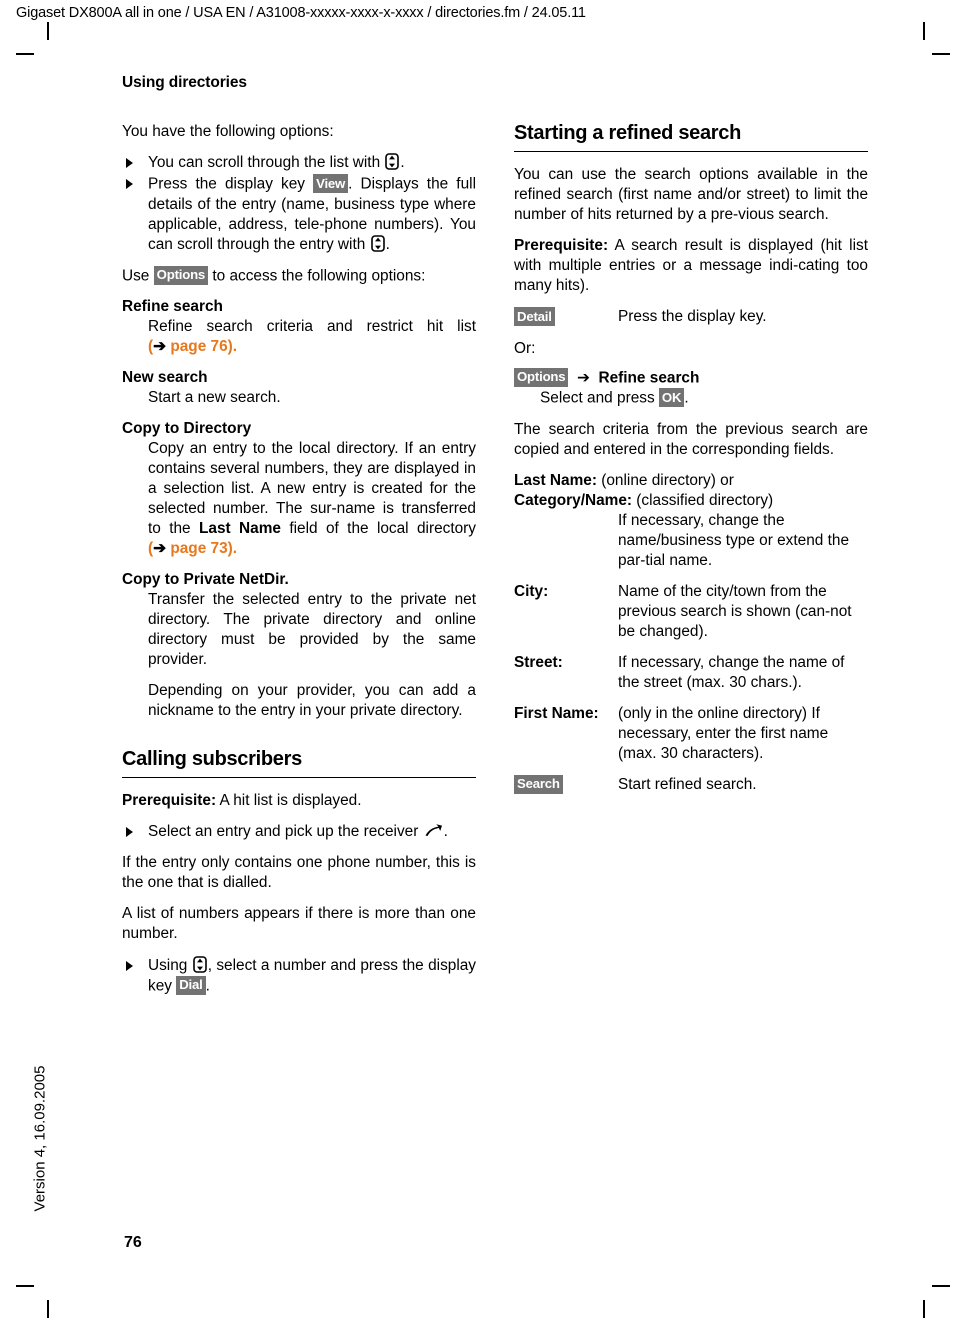 The width and height of the screenshot is (957, 1324). I want to click on detail-key-row: Detail Press the display key., so click(691, 317).